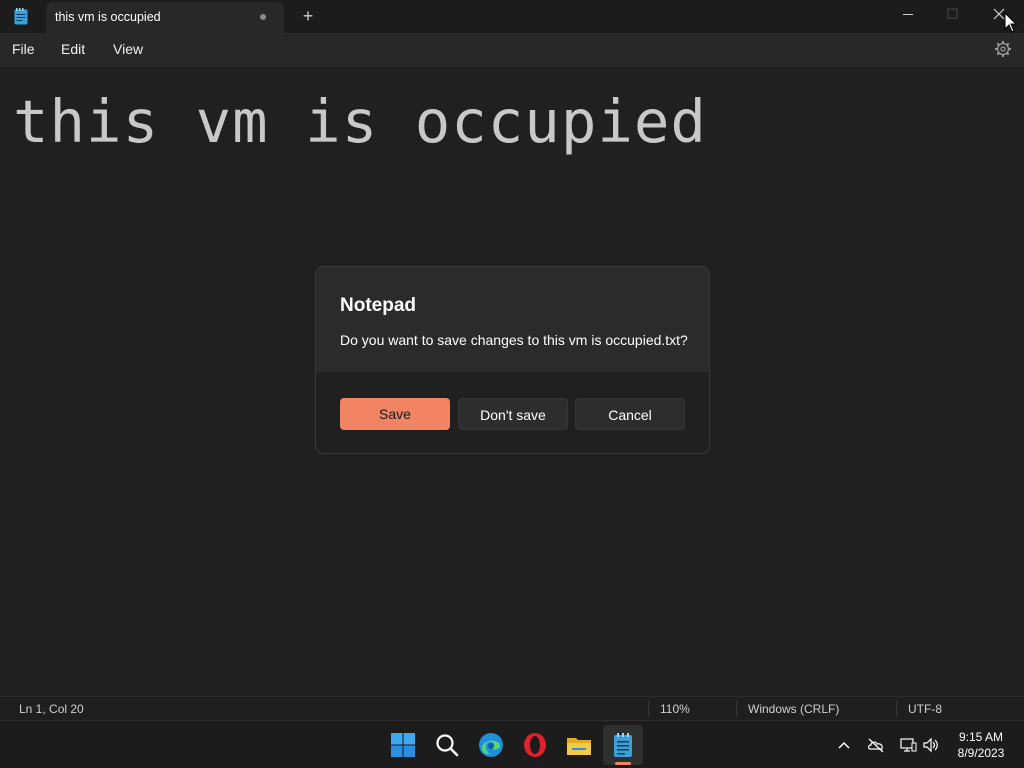  I want to click on unsaved-indicator-icon, so click(263, 17).